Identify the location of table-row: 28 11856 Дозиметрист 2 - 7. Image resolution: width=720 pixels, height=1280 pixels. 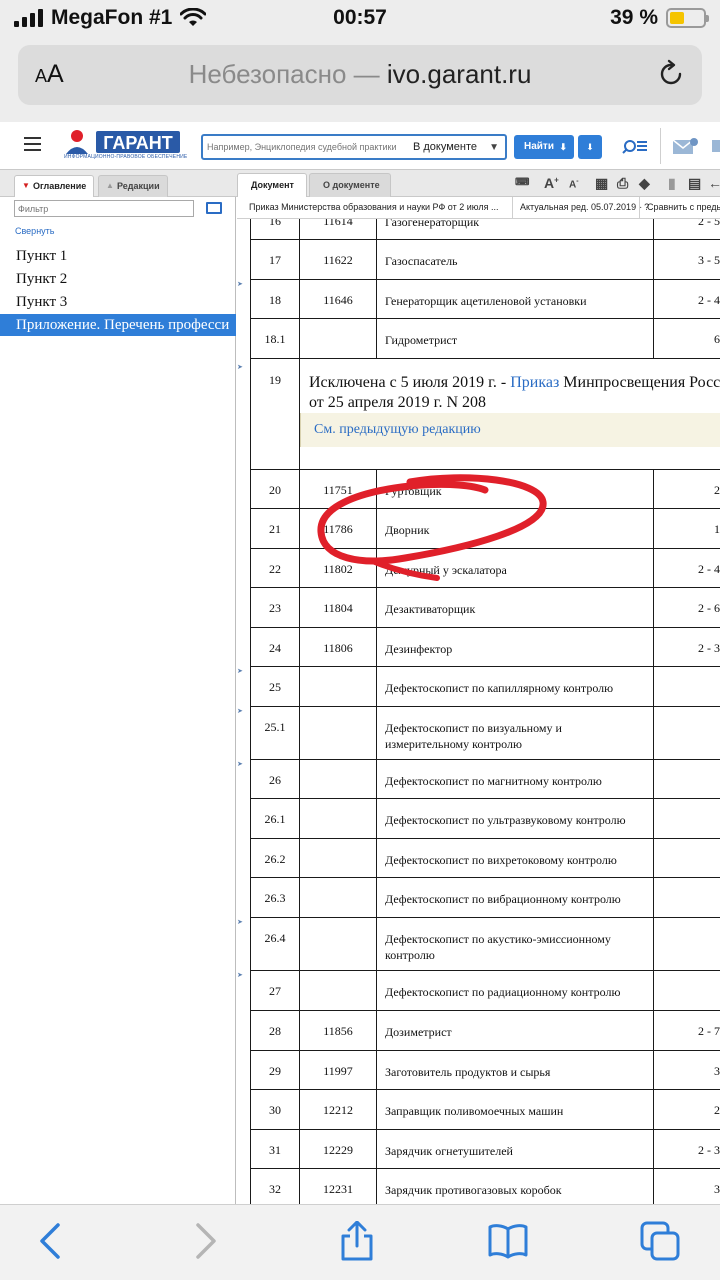
(485, 1031).